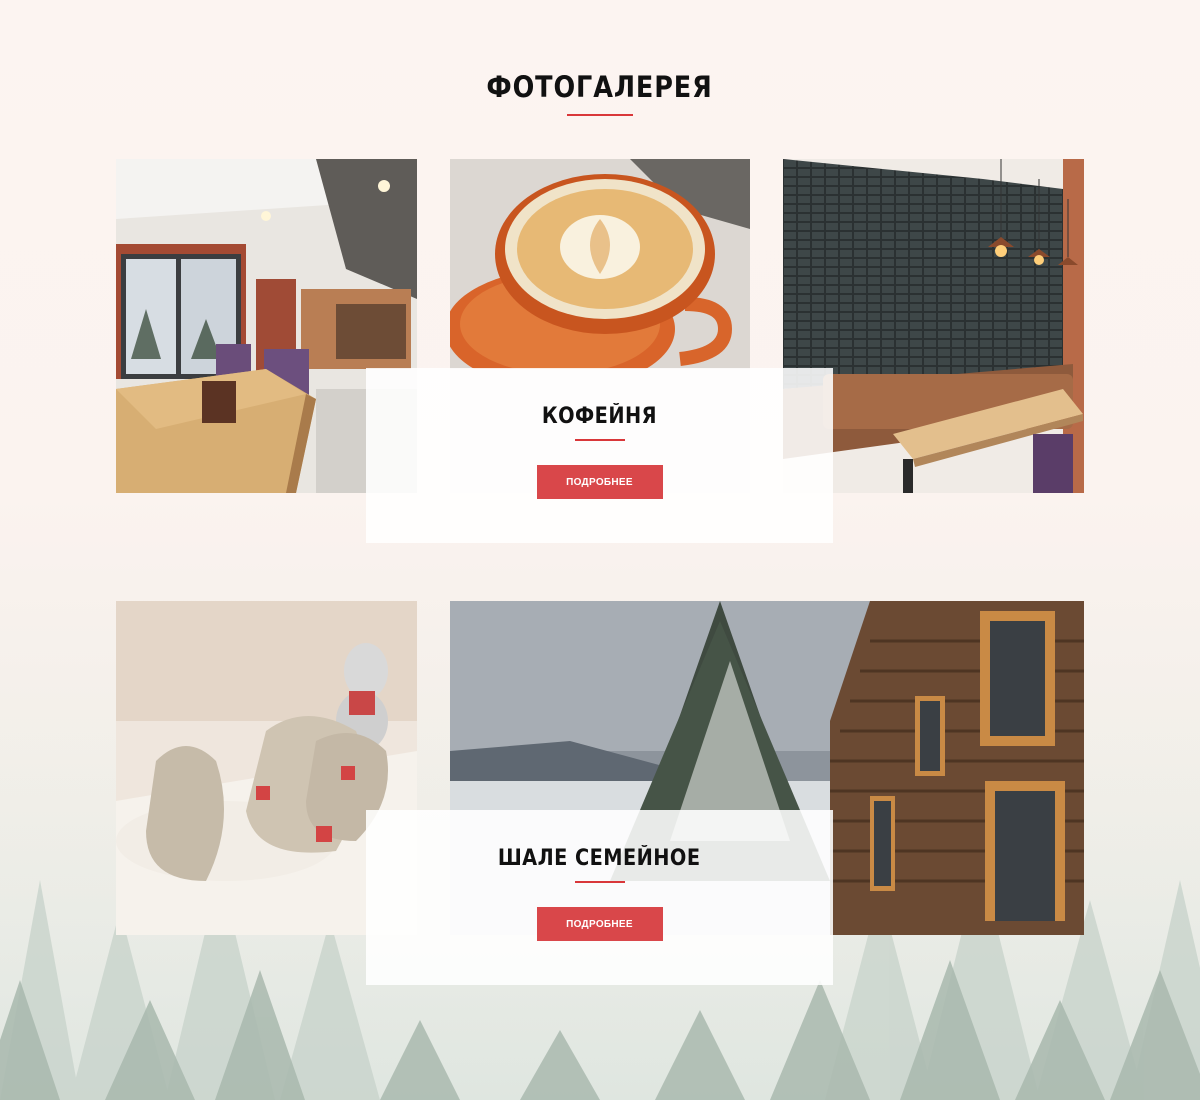 This screenshot has height=1100, width=1200. I want to click on title-underline, so click(600, 115).